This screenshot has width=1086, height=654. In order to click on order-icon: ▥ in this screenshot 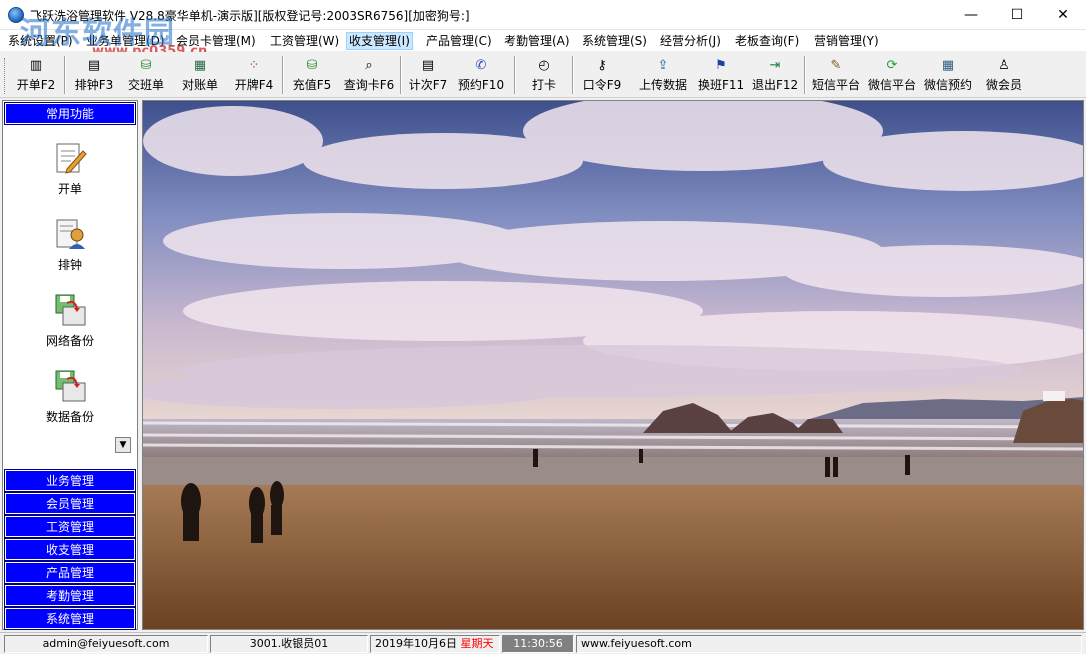, I will do `click(36, 65)`.